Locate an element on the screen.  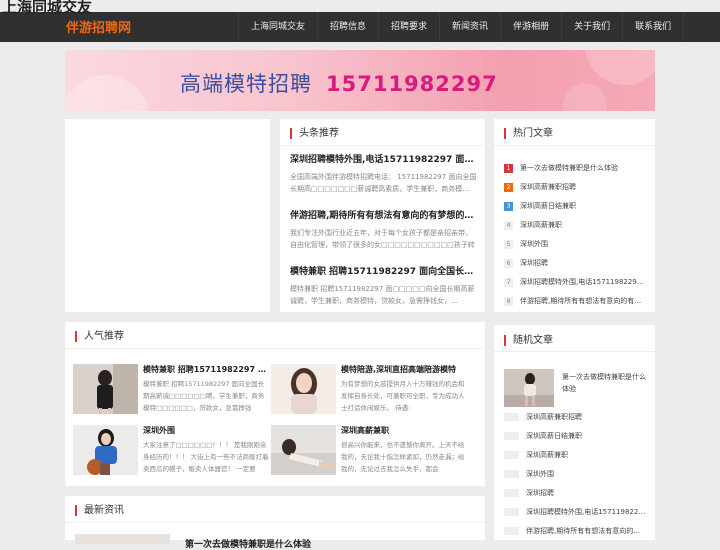
nav-item-about: 关于我们 is located at coordinates (591, 27).